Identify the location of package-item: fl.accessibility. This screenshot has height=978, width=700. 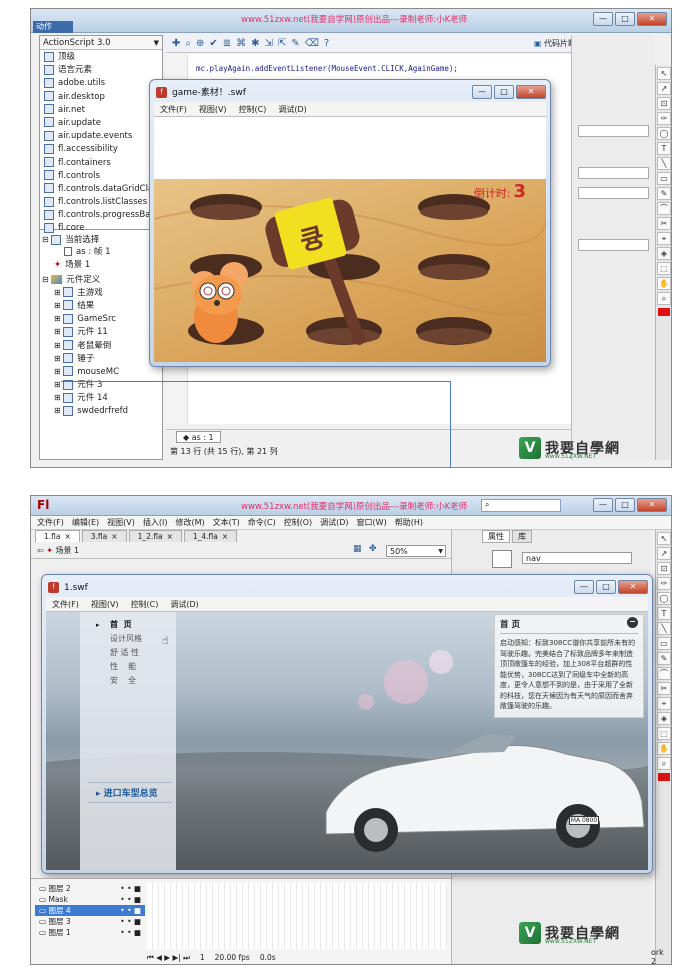
(103, 149).